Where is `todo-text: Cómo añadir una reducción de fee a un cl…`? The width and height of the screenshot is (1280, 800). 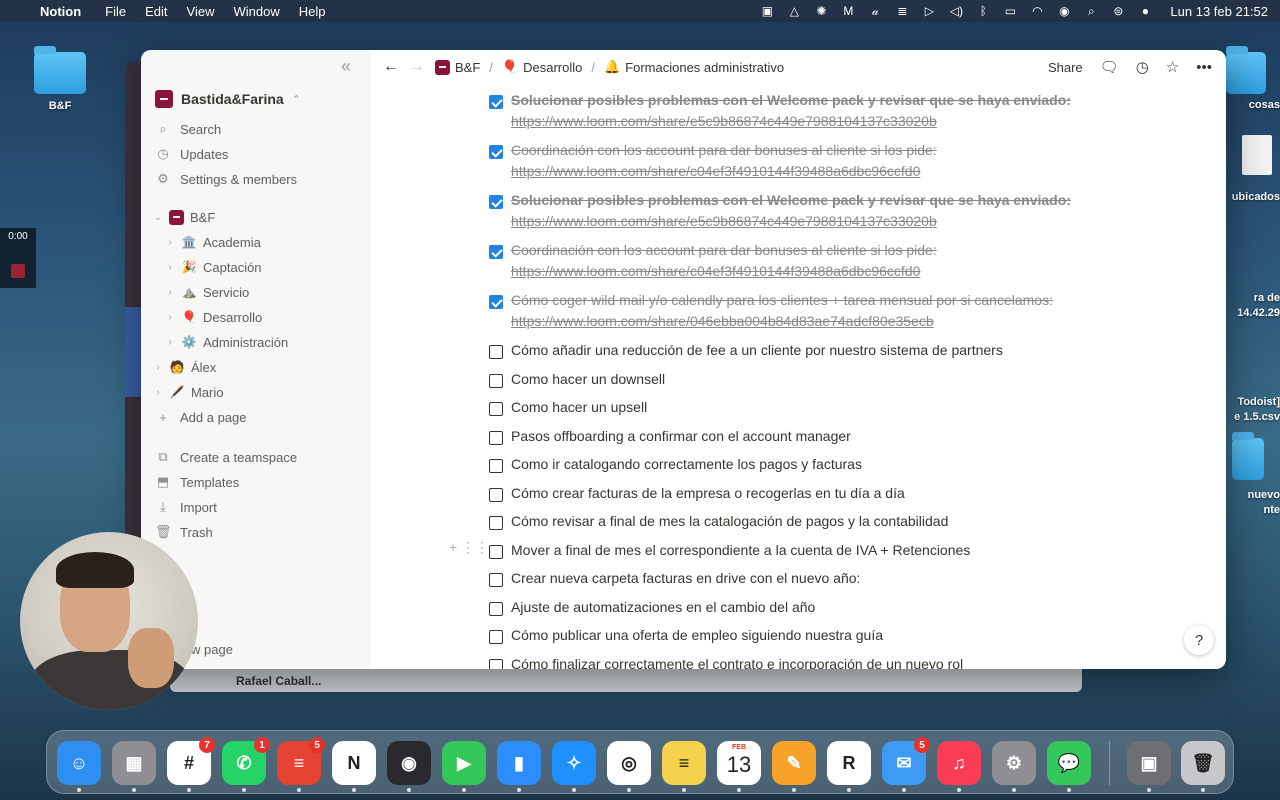
todo-text: Cómo añadir una reducción de fee a un cl… is located at coordinates (757, 350).